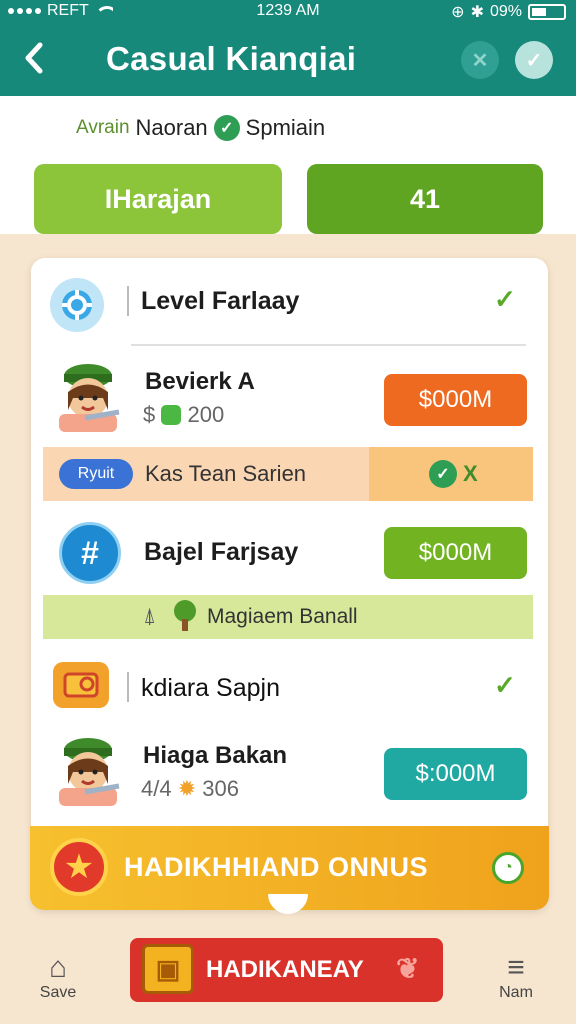 The width and height of the screenshot is (576, 1024). What do you see at coordinates (187, 788) in the screenshot?
I see `star-icon: ✹` at bounding box center [187, 788].